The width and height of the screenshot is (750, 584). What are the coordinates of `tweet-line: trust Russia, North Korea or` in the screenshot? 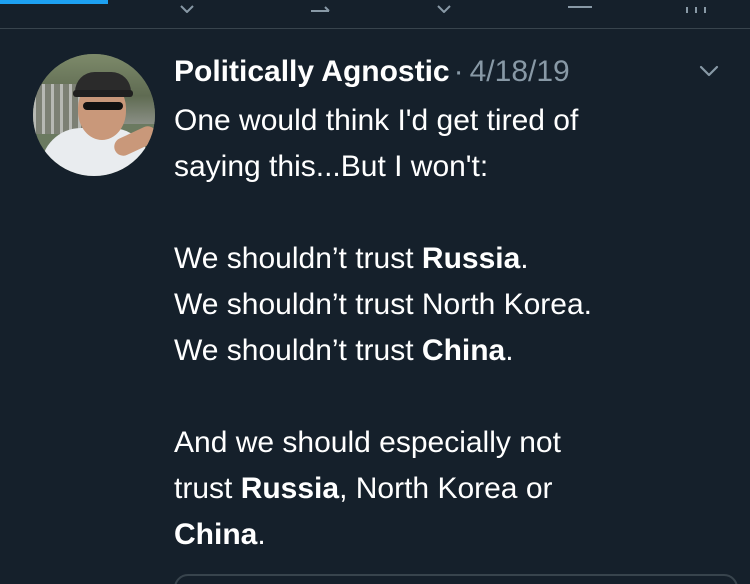 It's located at (454, 489).